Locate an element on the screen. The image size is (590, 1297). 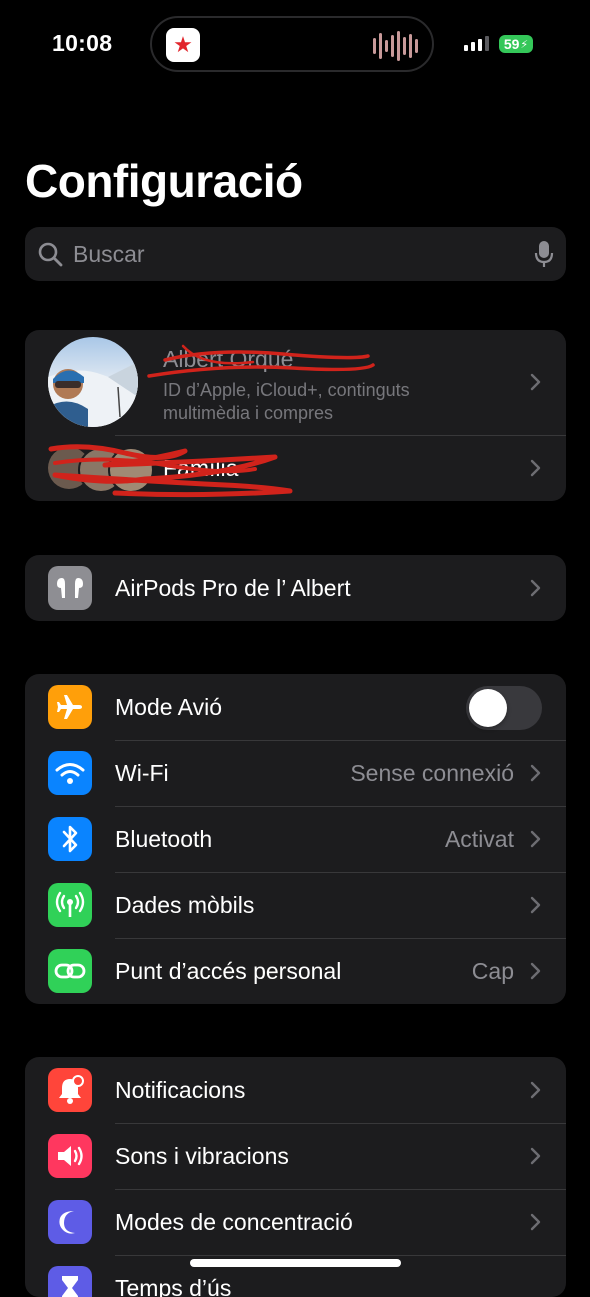
personal-hotspot-value: Cap is located at coordinates (493, 971).